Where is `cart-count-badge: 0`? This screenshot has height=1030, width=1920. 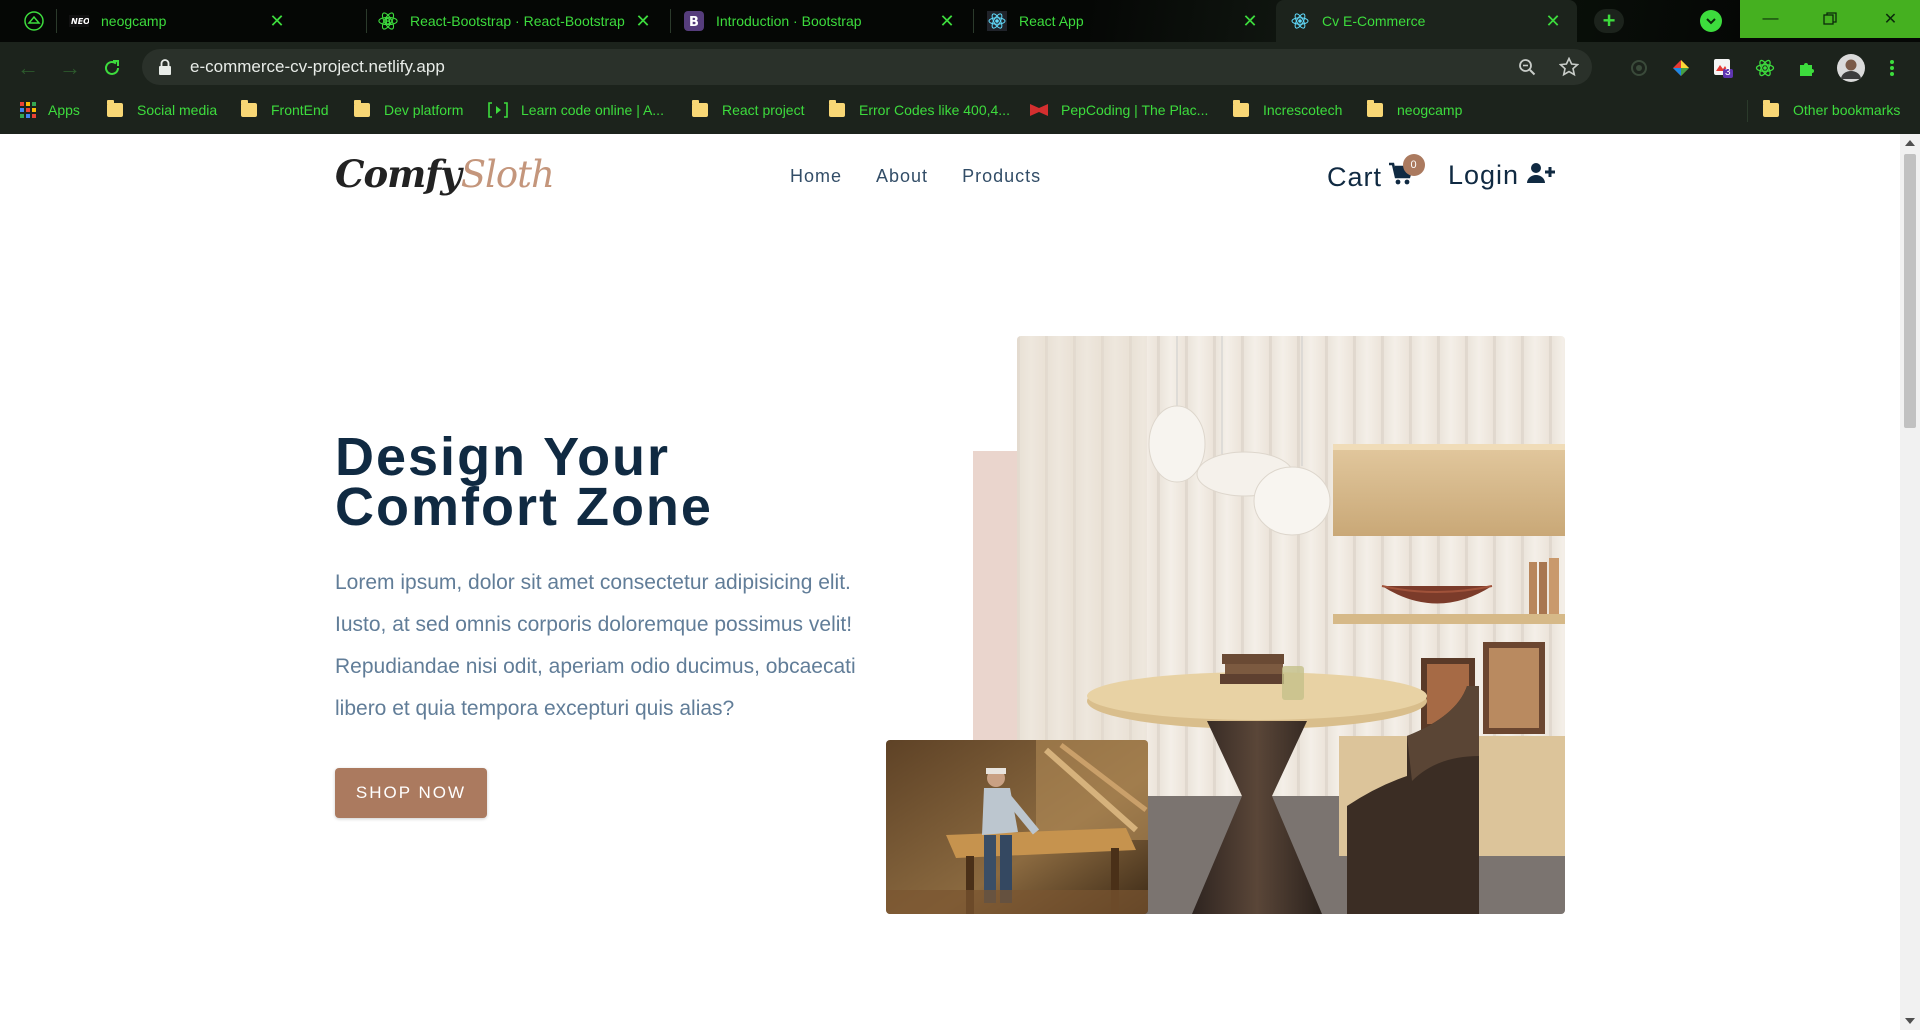
cart-count-badge: 0 is located at coordinates (1414, 165).